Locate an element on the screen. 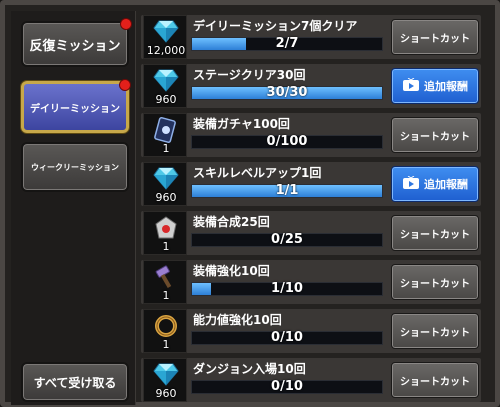 The image size is (500, 407). progress-bar: 2/7 is located at coordinates (287, 43).